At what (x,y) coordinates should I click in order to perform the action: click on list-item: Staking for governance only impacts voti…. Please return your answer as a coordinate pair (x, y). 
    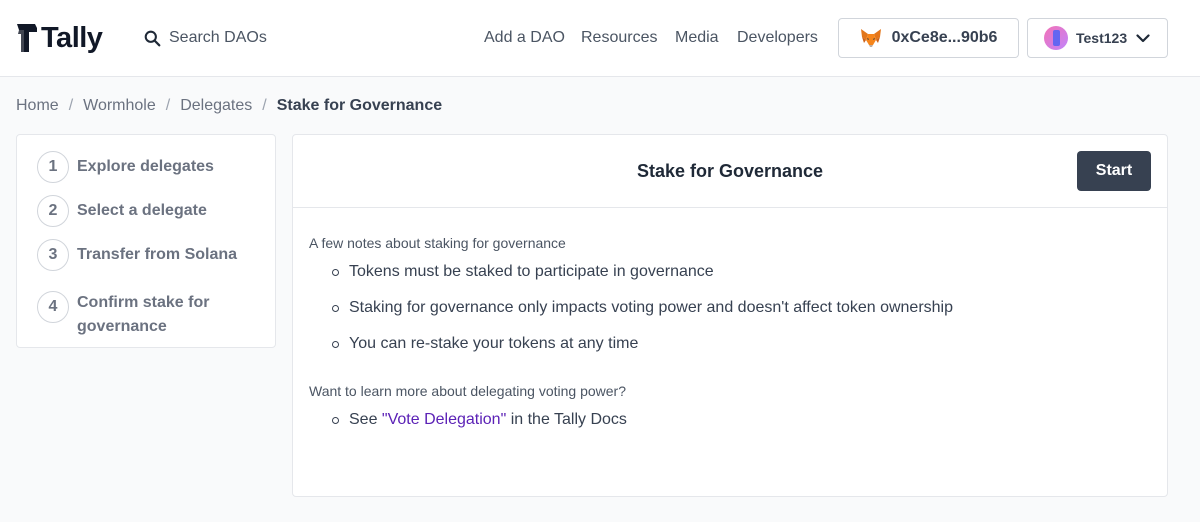
    Looking at the image, I should click on (642, 308).